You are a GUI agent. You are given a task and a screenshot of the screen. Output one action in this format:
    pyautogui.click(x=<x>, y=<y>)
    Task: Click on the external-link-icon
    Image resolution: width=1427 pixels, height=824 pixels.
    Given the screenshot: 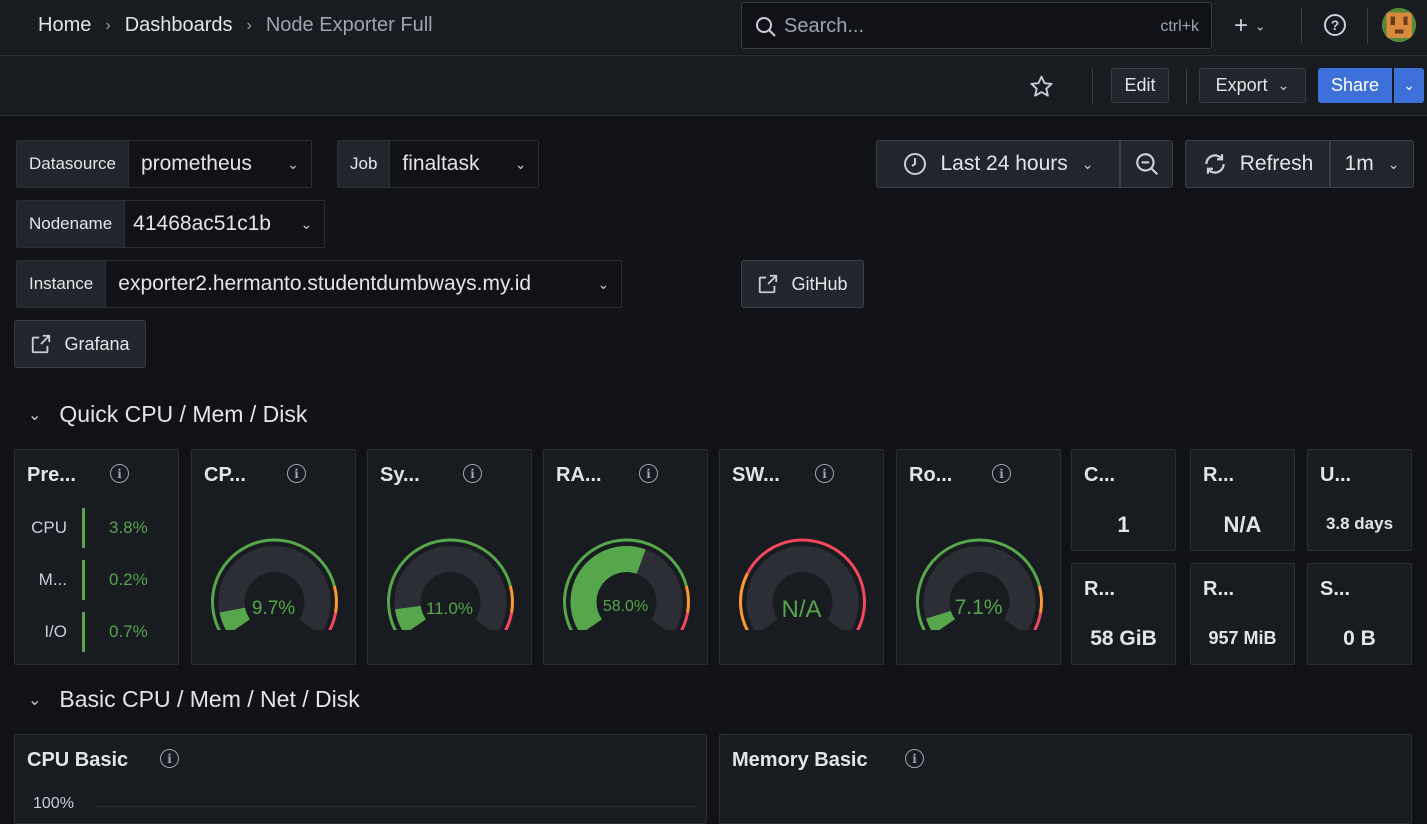 What is the action you would take?
    pyautogui.click(x=41, y=344)
    